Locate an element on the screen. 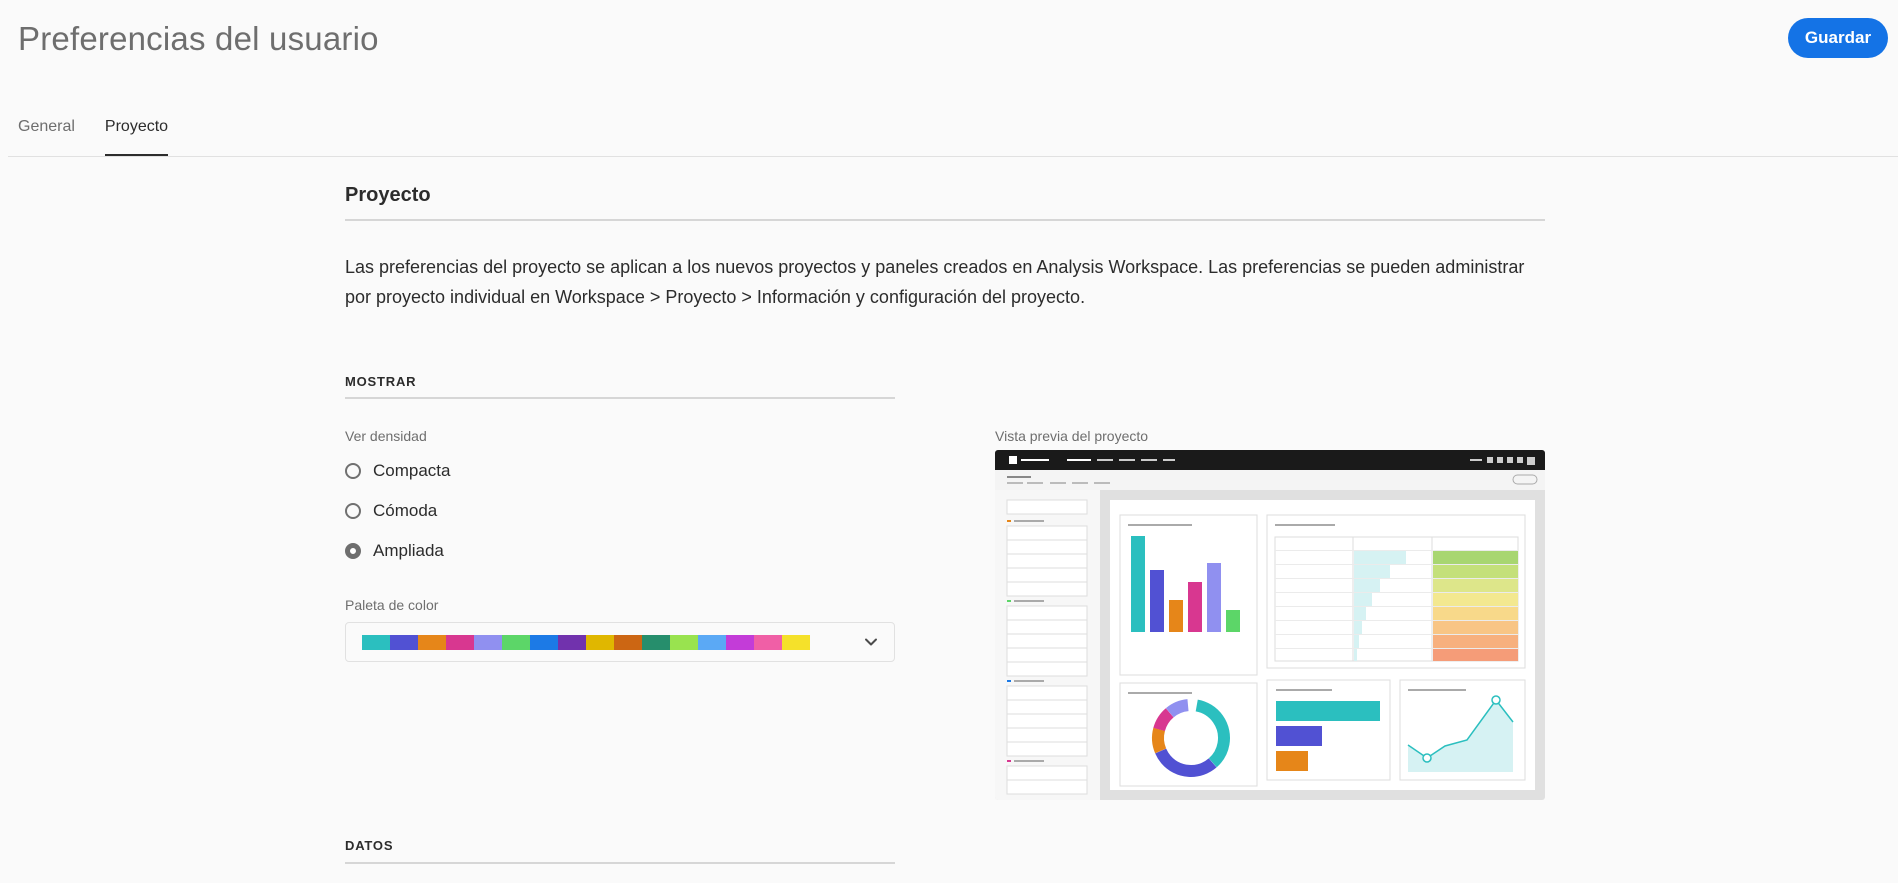 Image resolution: width=1898 pixels, height=883 pixels. project-preview-illustration is located at coordinates (1270, 625).